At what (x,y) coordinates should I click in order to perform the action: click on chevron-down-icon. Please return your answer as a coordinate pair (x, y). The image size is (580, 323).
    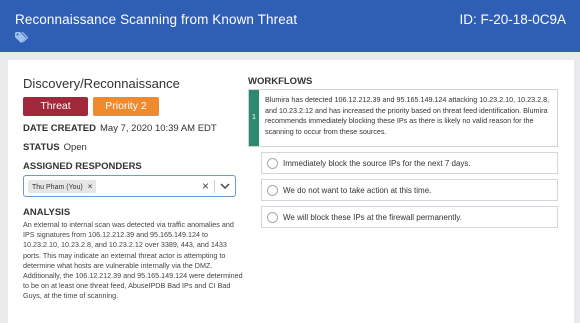
    Looking at the image, I should click on (225, 186).